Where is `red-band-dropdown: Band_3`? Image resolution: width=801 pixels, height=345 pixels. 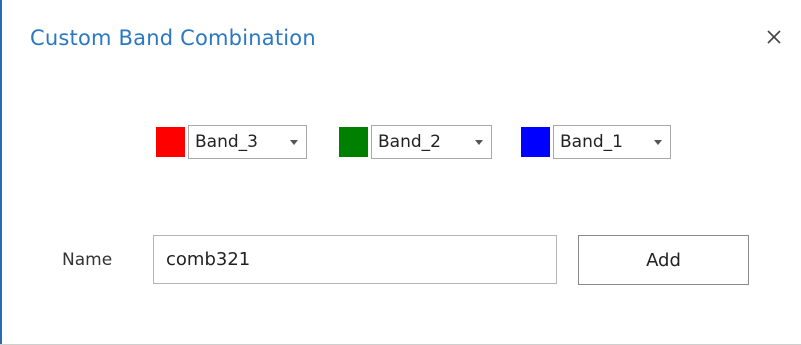
red-band-dropdown: Band_3 is located at coordinates (247, 142).